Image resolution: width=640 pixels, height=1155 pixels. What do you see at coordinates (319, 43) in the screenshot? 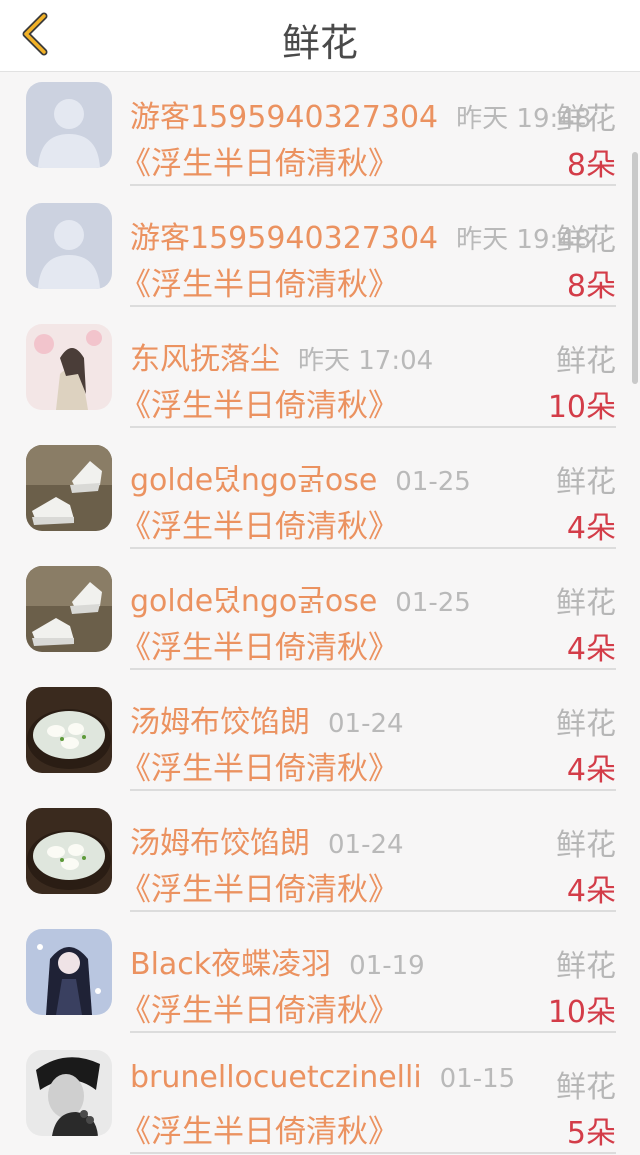
I see `page-title: 鲜花` at bounding box center [319, 43].